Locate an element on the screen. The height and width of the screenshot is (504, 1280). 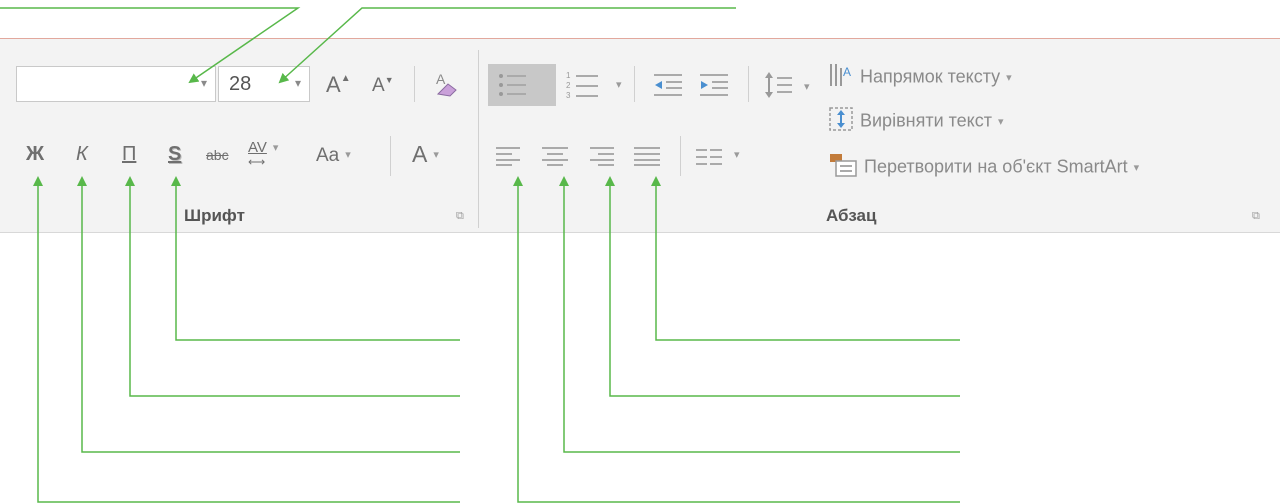
svg-text: 3 is located at coordinates (568, 95).